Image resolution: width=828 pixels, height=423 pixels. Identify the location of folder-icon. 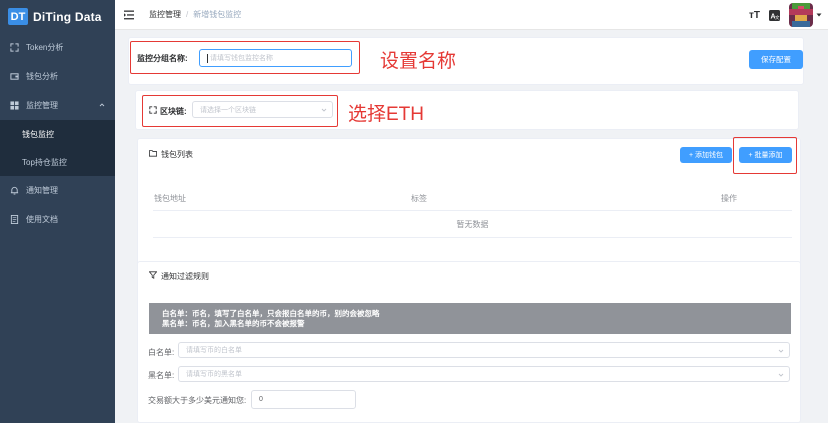
(153, 153).